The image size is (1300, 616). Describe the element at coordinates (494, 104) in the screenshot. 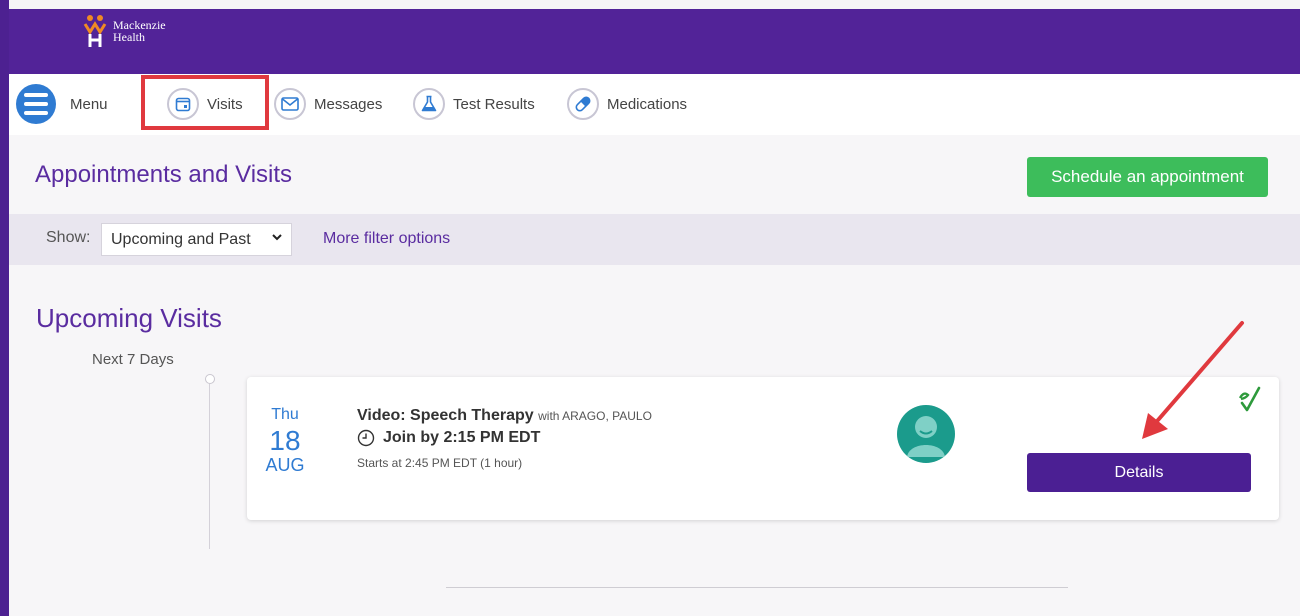

I see `nav-label-test-results: Test Results` at that location.